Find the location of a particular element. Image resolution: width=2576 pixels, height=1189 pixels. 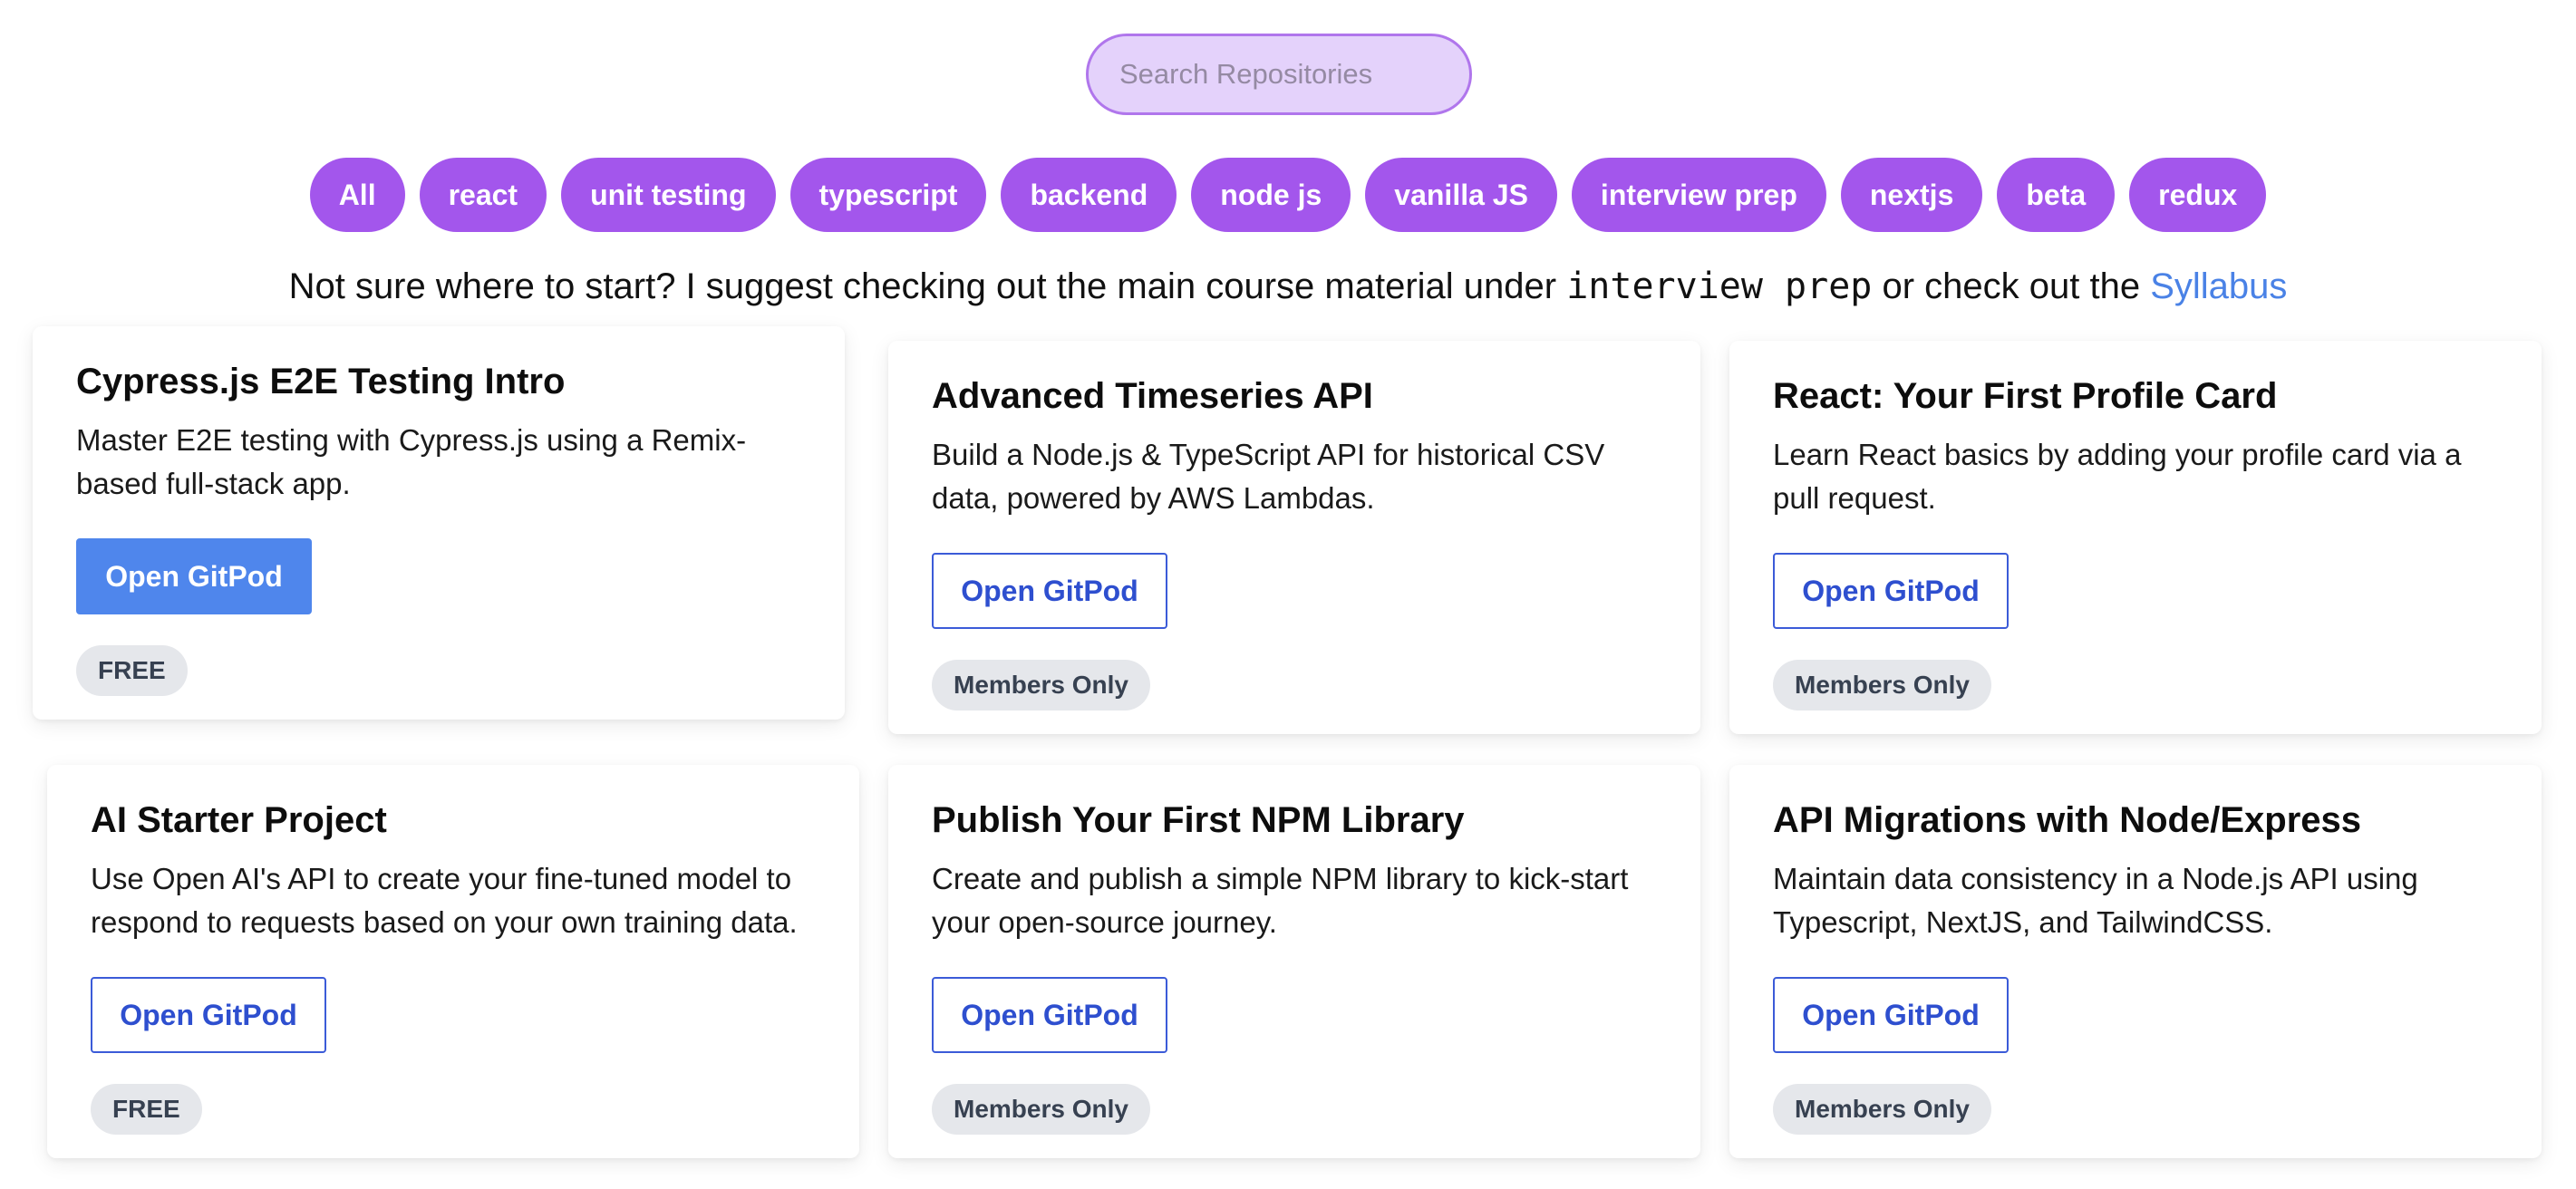

tag-nextjs: nextjs is located at coordinates (1911, 195).